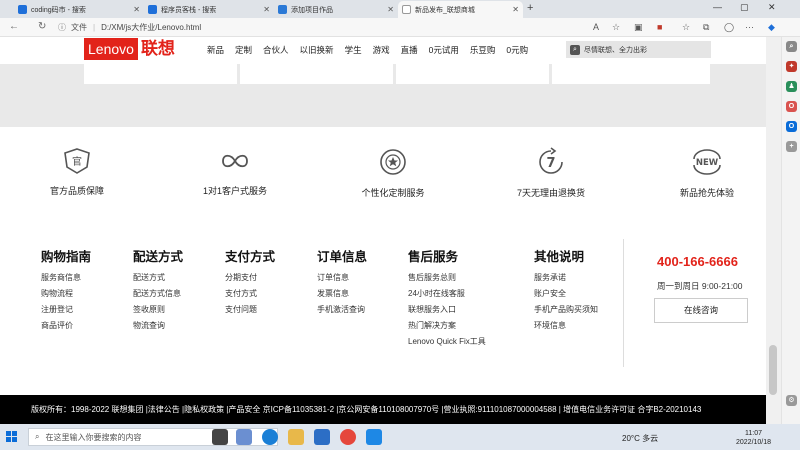 This screenshot has width=800, height=450. Describe the element at coordinates (791, 400) in the screenshot. I see `settings-icon: ⚙` at that location.